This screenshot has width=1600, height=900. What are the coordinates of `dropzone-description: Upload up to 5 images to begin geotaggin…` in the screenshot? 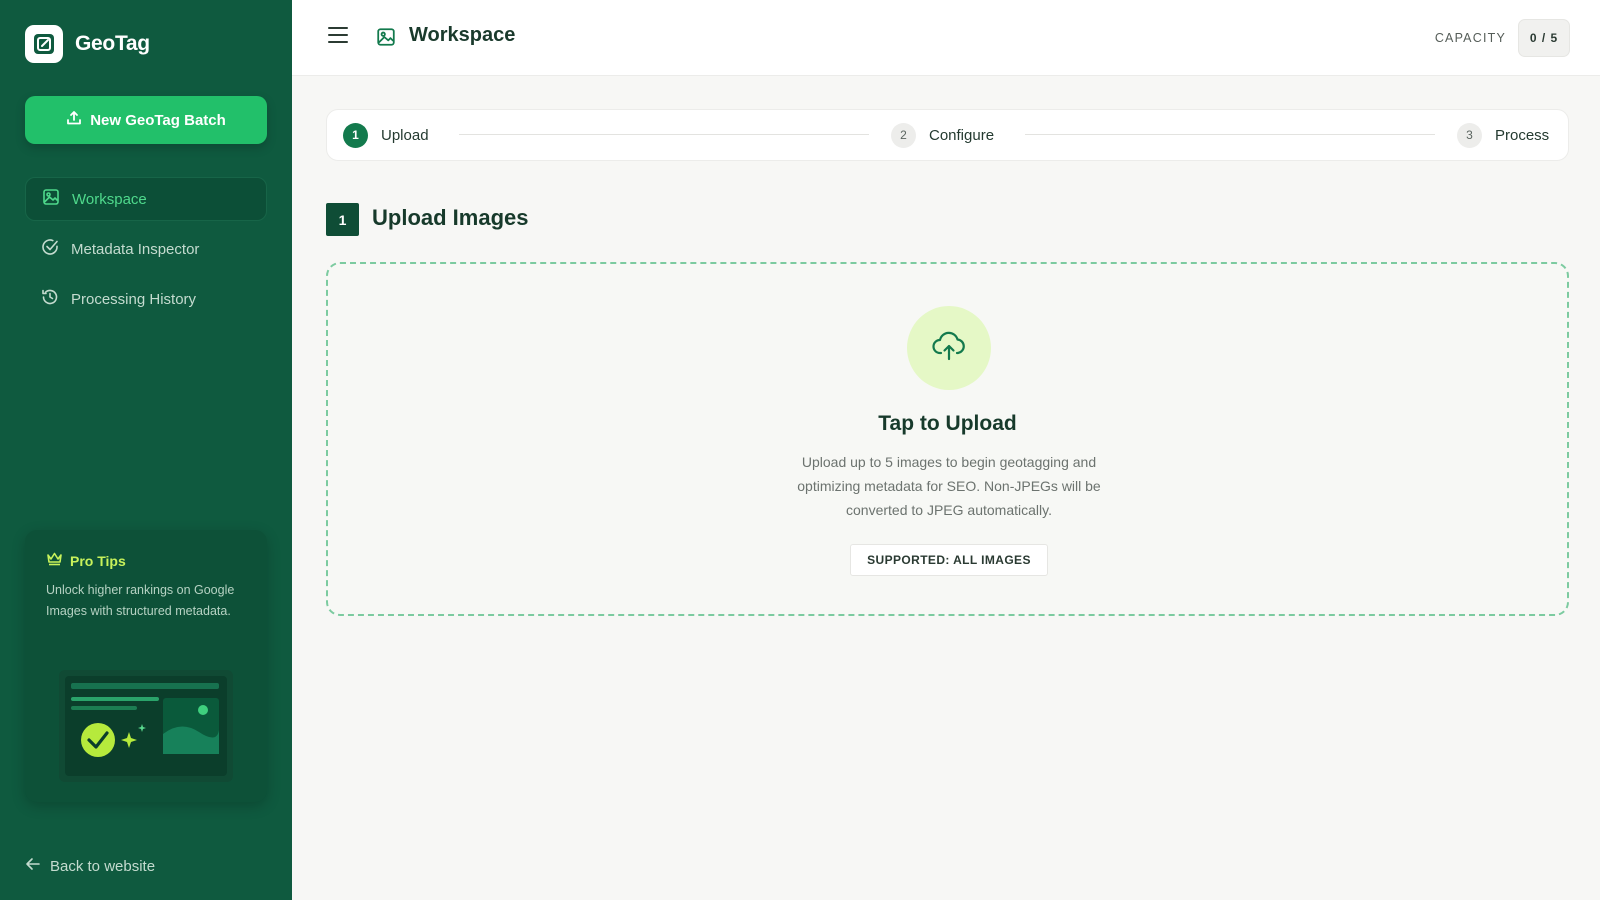 It's located at (949, 486).